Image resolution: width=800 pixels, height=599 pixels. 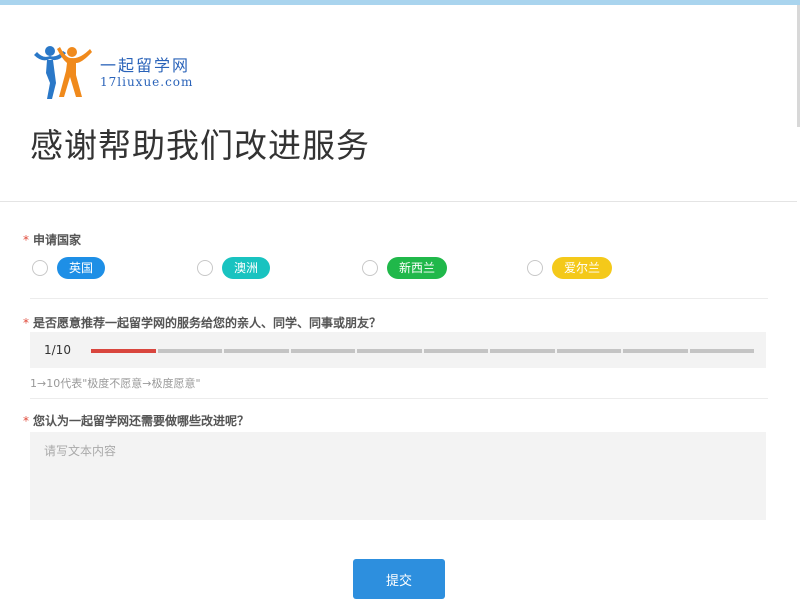 I want to click on site-logo: 一起留学网 17liuxue.com, so click(x=120, y=72).